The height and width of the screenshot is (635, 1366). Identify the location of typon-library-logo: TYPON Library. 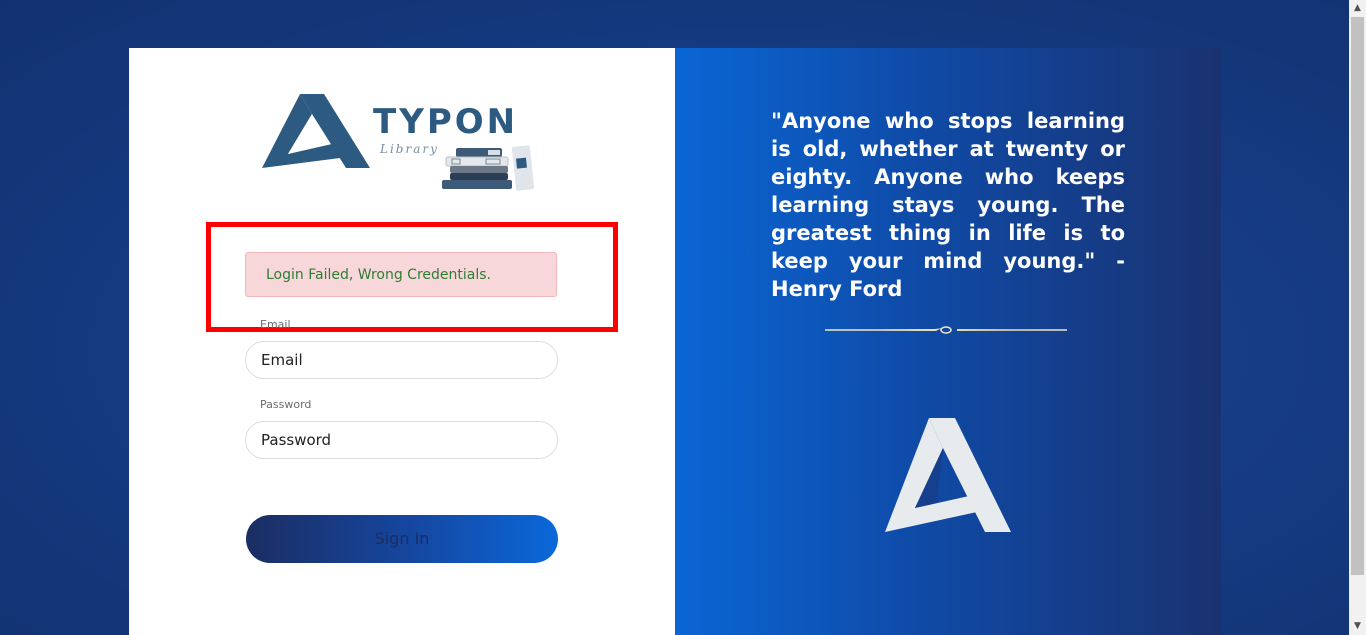
(402, 142).